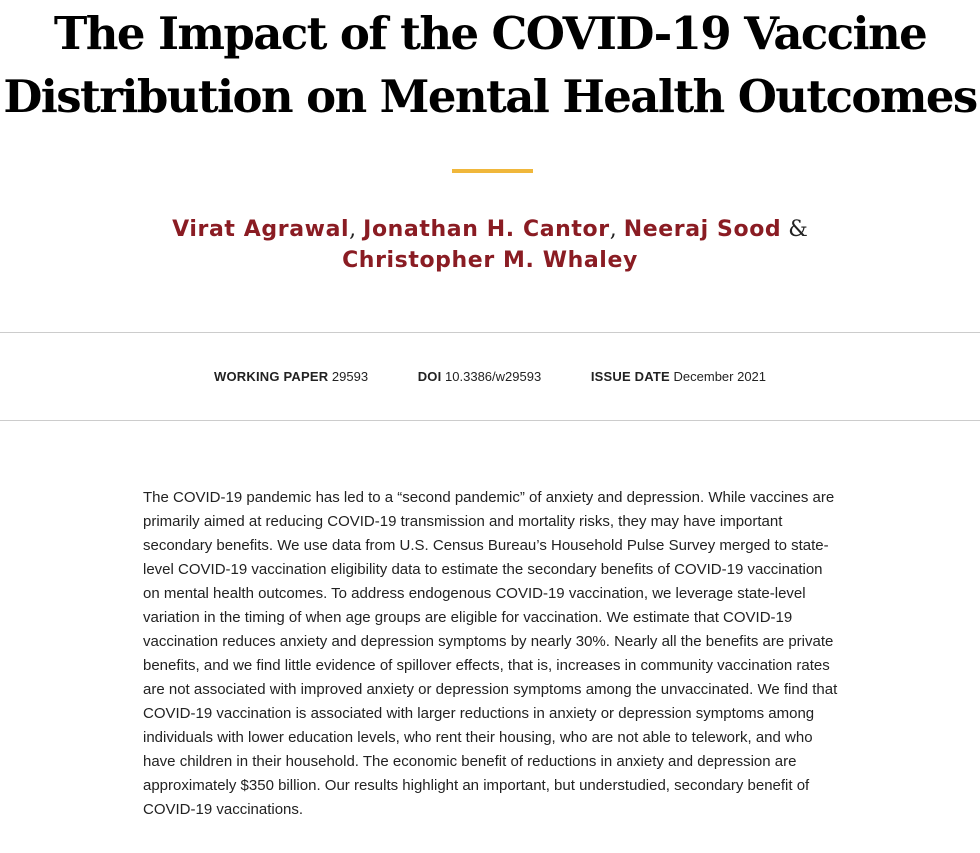 The width and height of the screenshot is (980, 853). Describe the element at coordinates (260, 229) in the screenshot. I see `author-link-virat-agrawal: Virat Agrawal` at that location.